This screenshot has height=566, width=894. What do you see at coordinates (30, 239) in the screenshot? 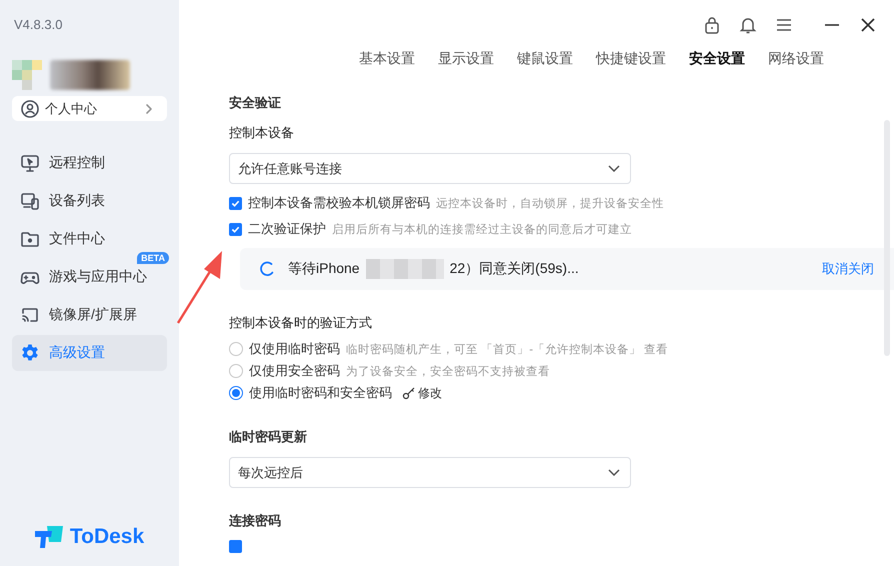
I see `folder-icon` at bounding box center [30, 239].